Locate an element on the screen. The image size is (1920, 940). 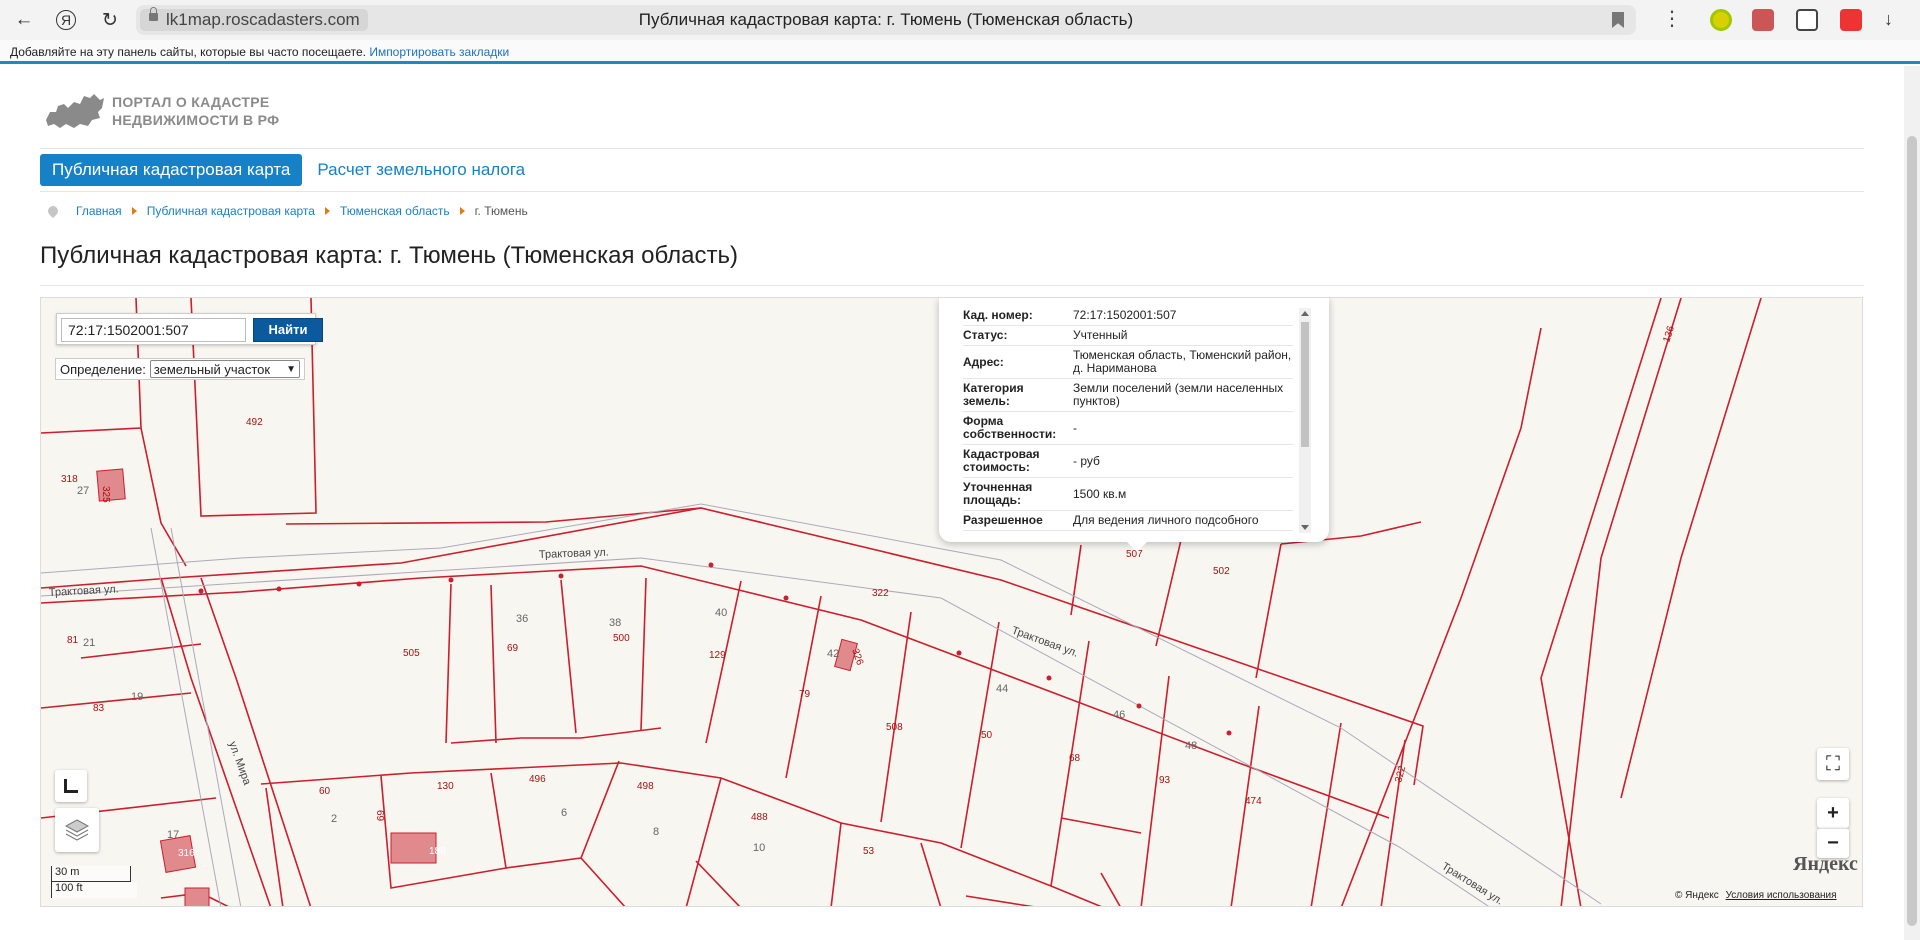
zoom-in-button: + is located at coordinates (1833, 813).